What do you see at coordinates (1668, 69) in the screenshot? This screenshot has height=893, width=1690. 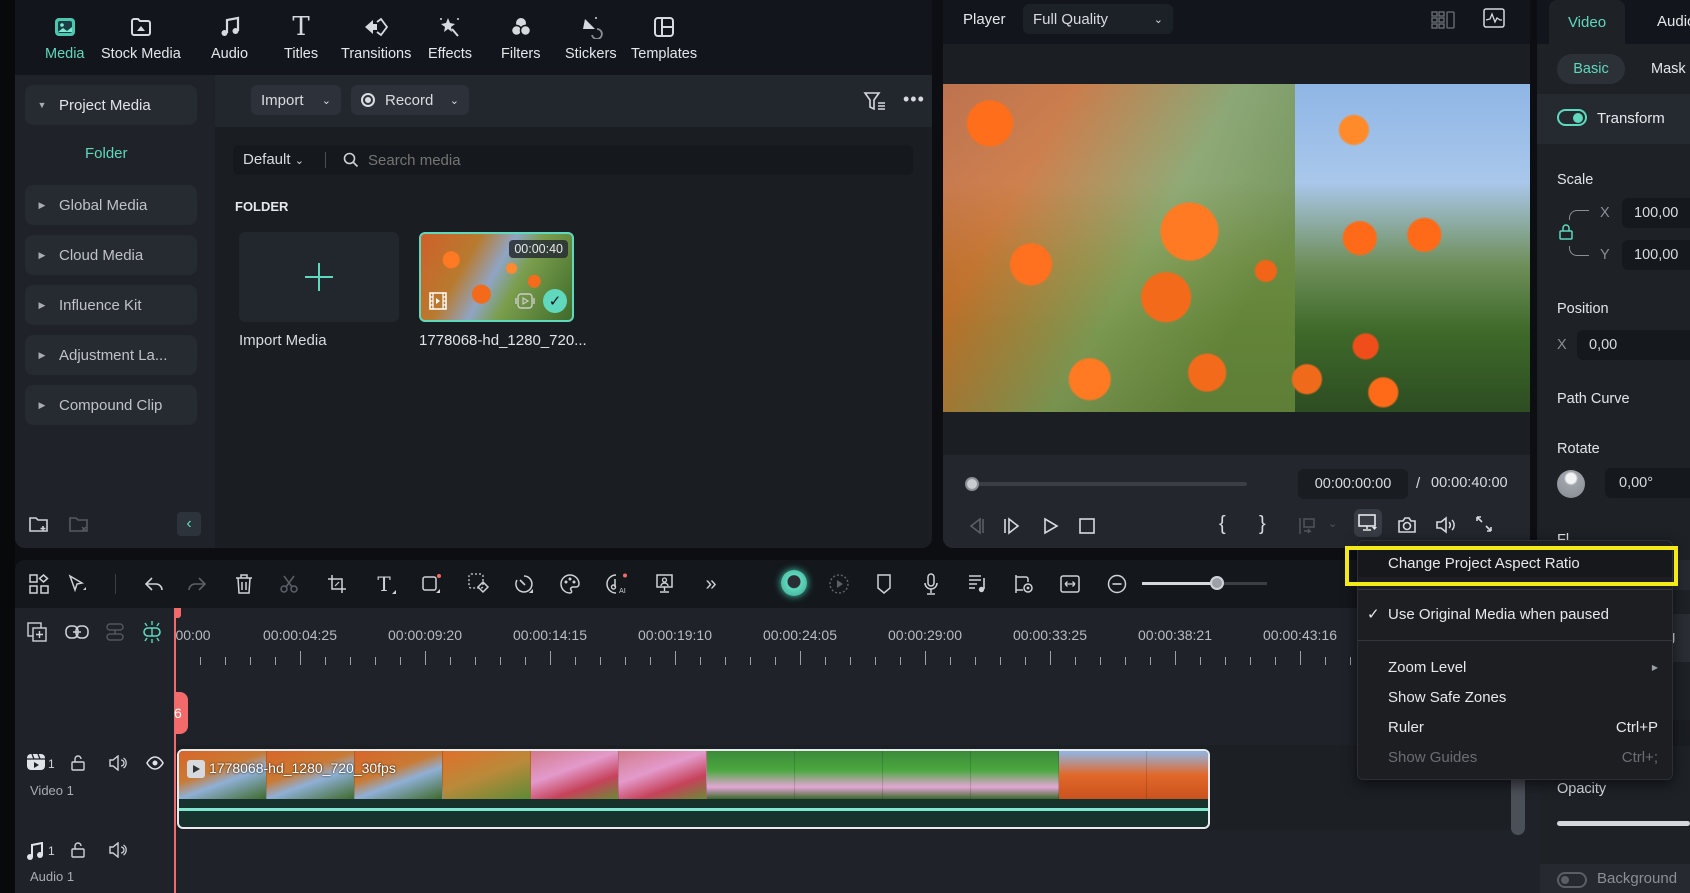 I see `subtab-mask: Mask` at bounding box center [1668, 69].